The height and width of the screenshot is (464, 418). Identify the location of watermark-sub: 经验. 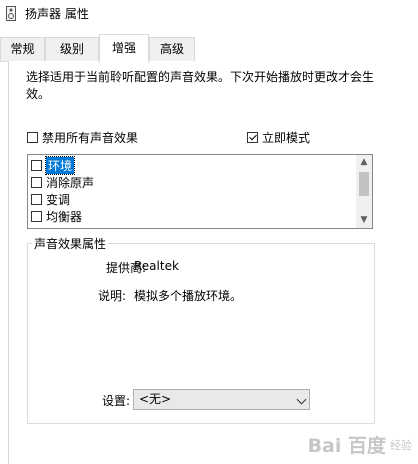
(401, 445).